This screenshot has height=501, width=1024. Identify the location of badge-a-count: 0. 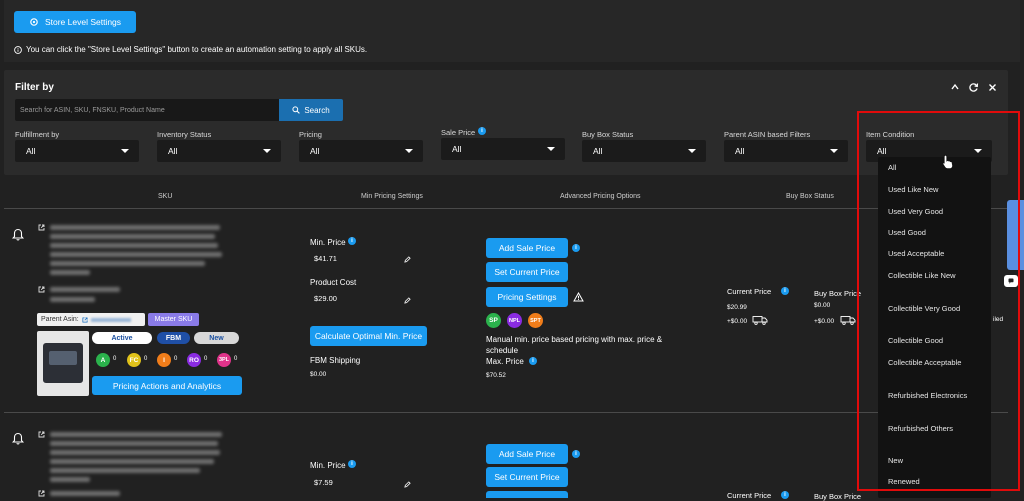
(115, 359).